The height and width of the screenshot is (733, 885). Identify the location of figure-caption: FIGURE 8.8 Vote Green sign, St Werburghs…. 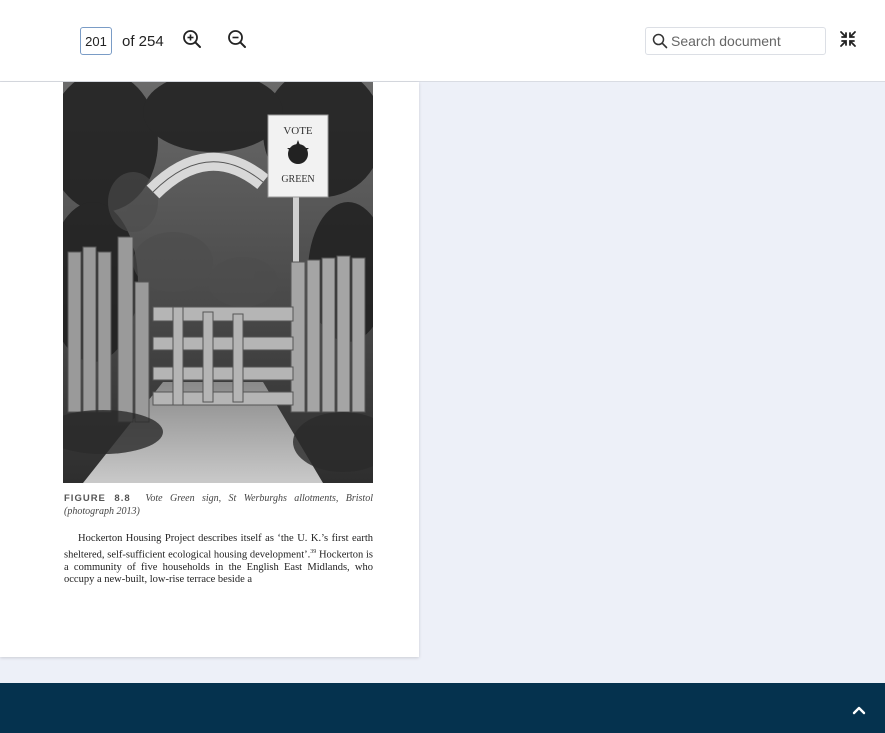
(218, 505).